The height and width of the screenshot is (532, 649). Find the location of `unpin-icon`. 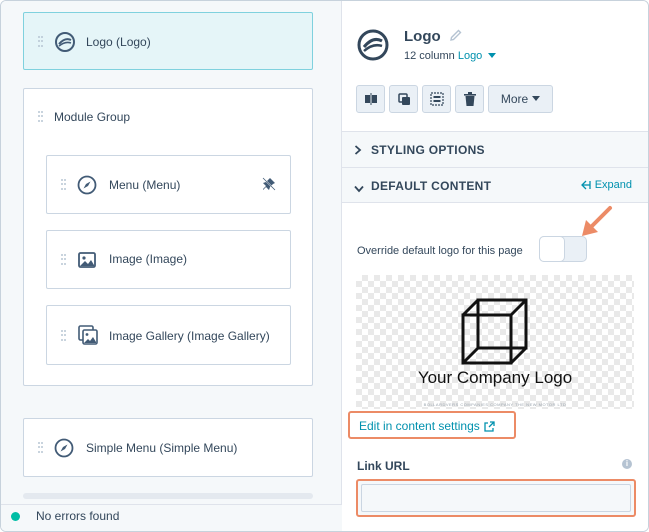

unpin-icon is located at coordinates (269, 184).